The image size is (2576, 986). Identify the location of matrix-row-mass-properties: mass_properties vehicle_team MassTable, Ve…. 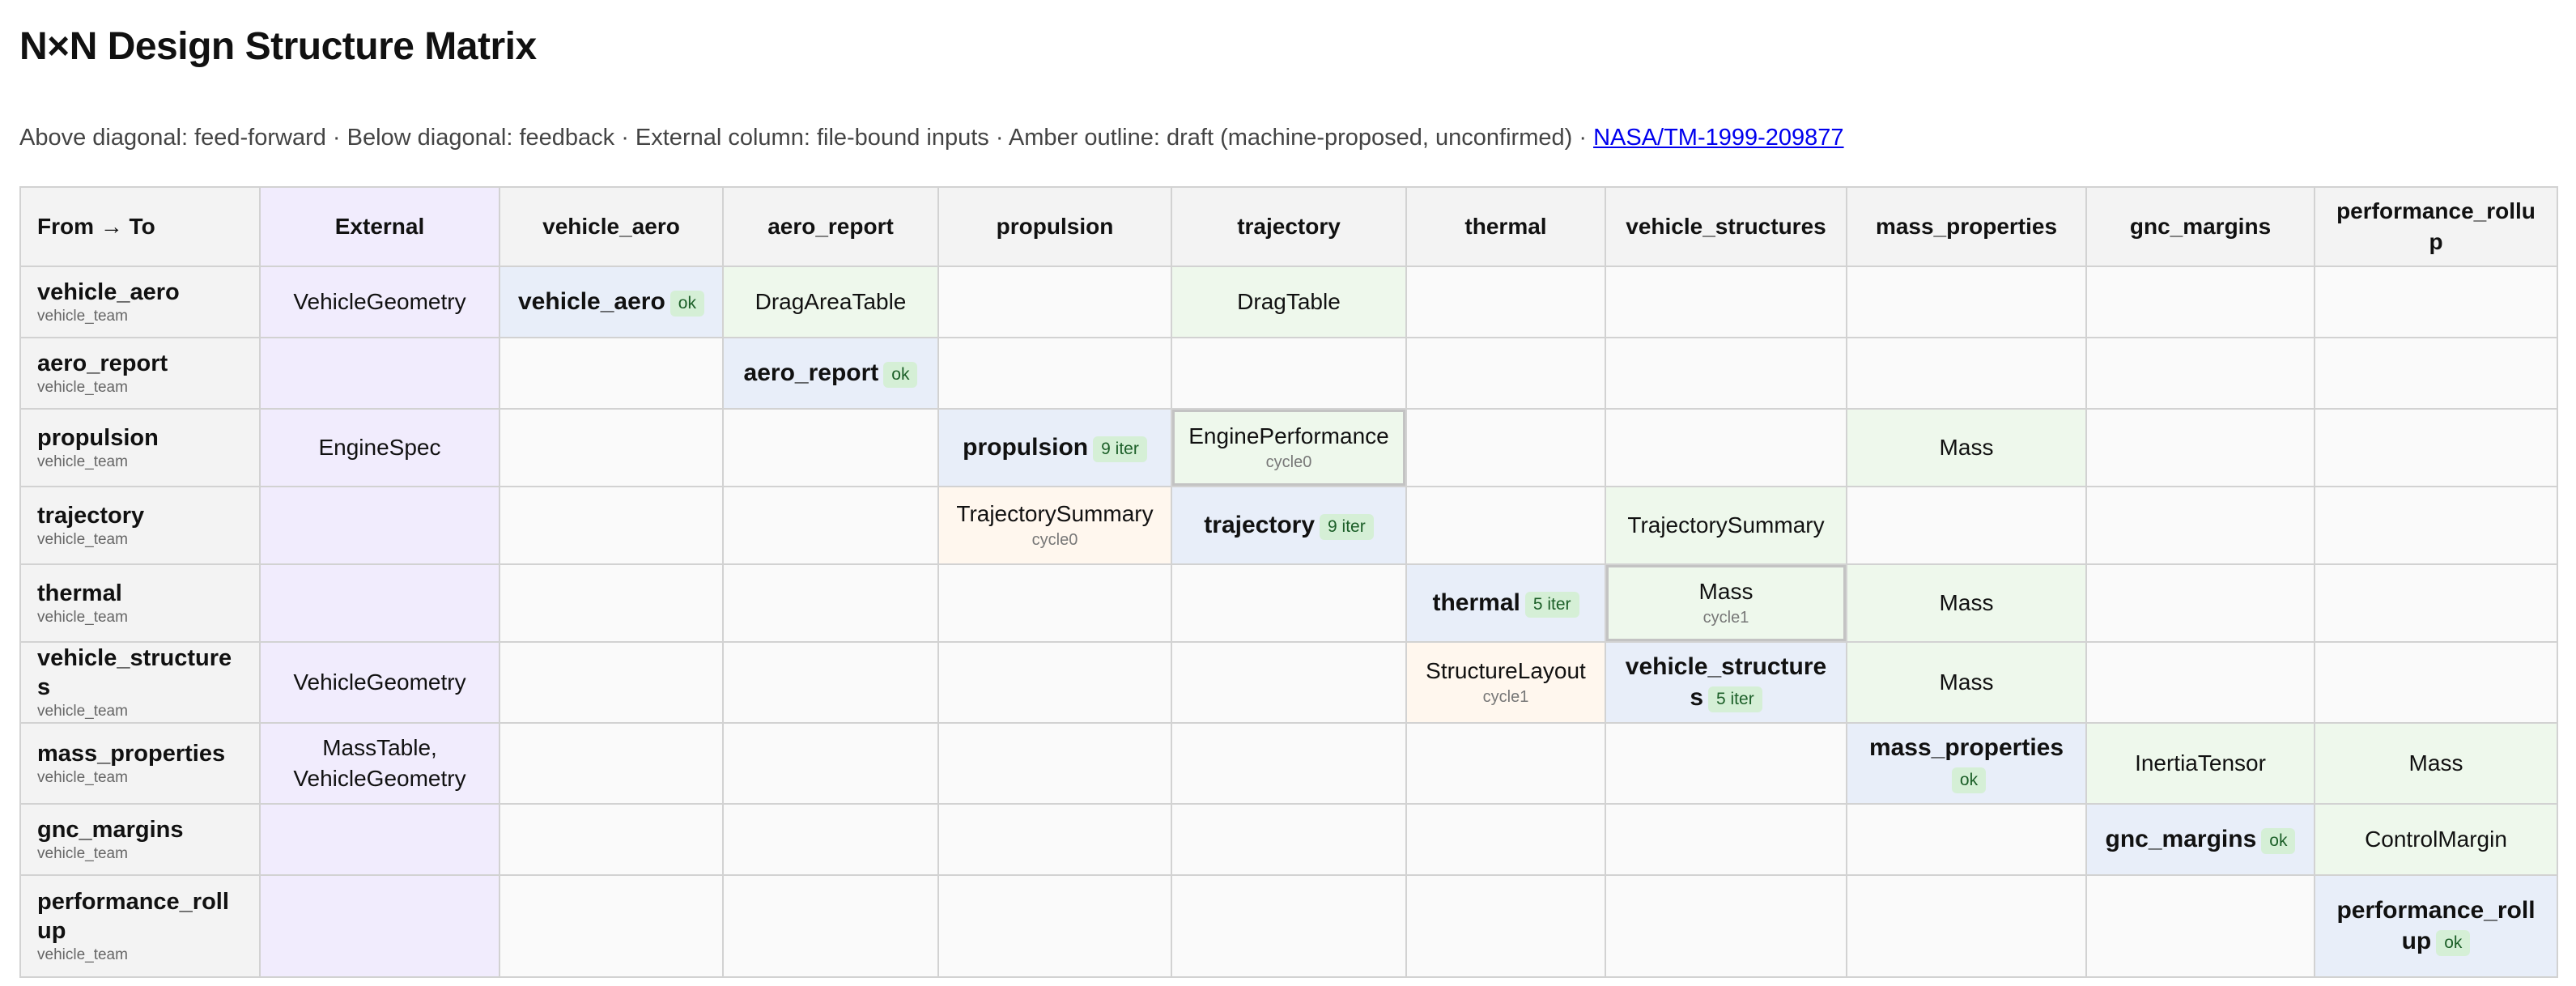
(1288, 764).